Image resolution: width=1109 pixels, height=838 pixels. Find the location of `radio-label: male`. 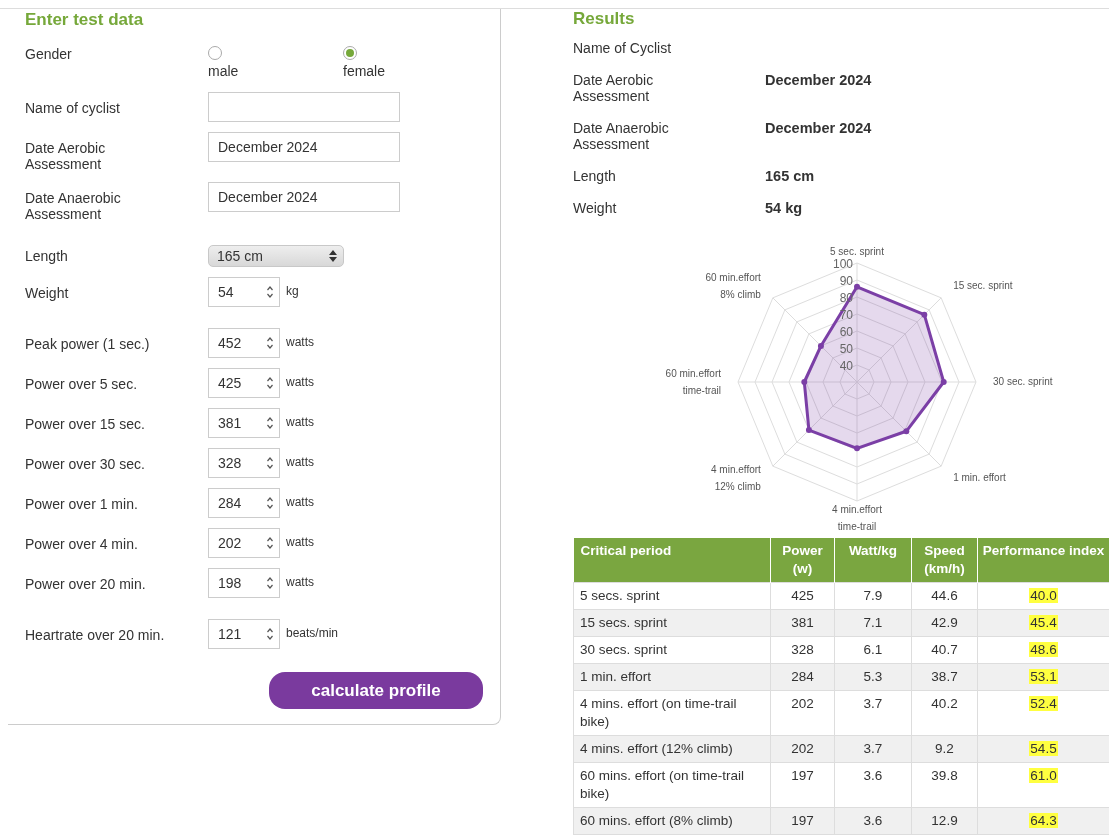

radio-label: male is located at coordinates (223, 71).